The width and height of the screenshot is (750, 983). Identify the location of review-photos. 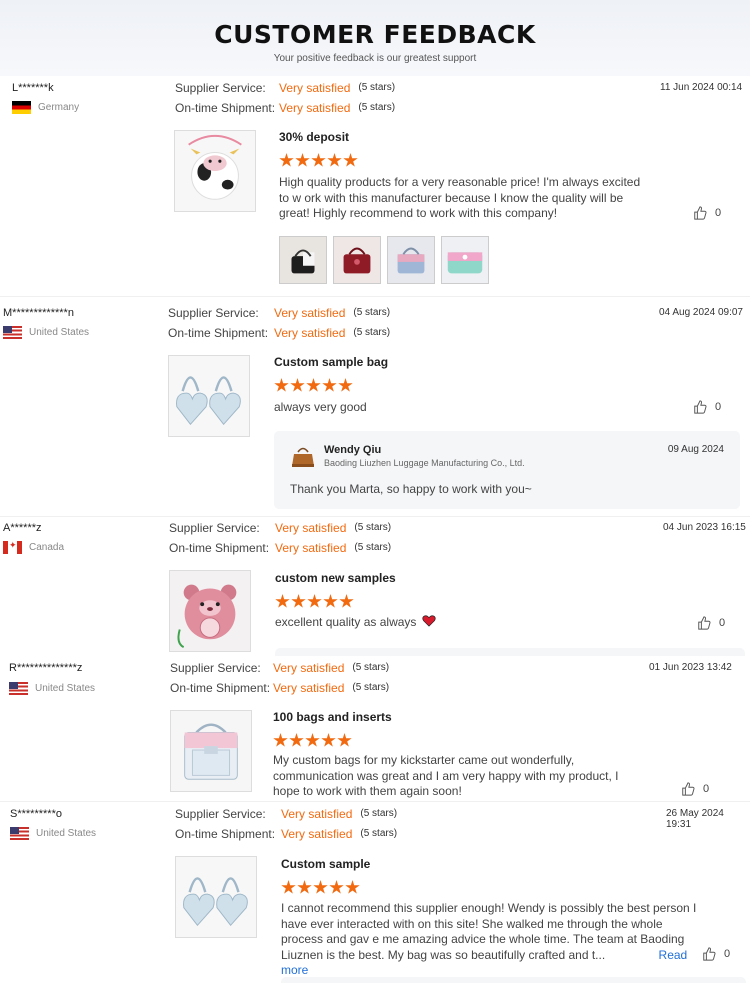
(384, 260).